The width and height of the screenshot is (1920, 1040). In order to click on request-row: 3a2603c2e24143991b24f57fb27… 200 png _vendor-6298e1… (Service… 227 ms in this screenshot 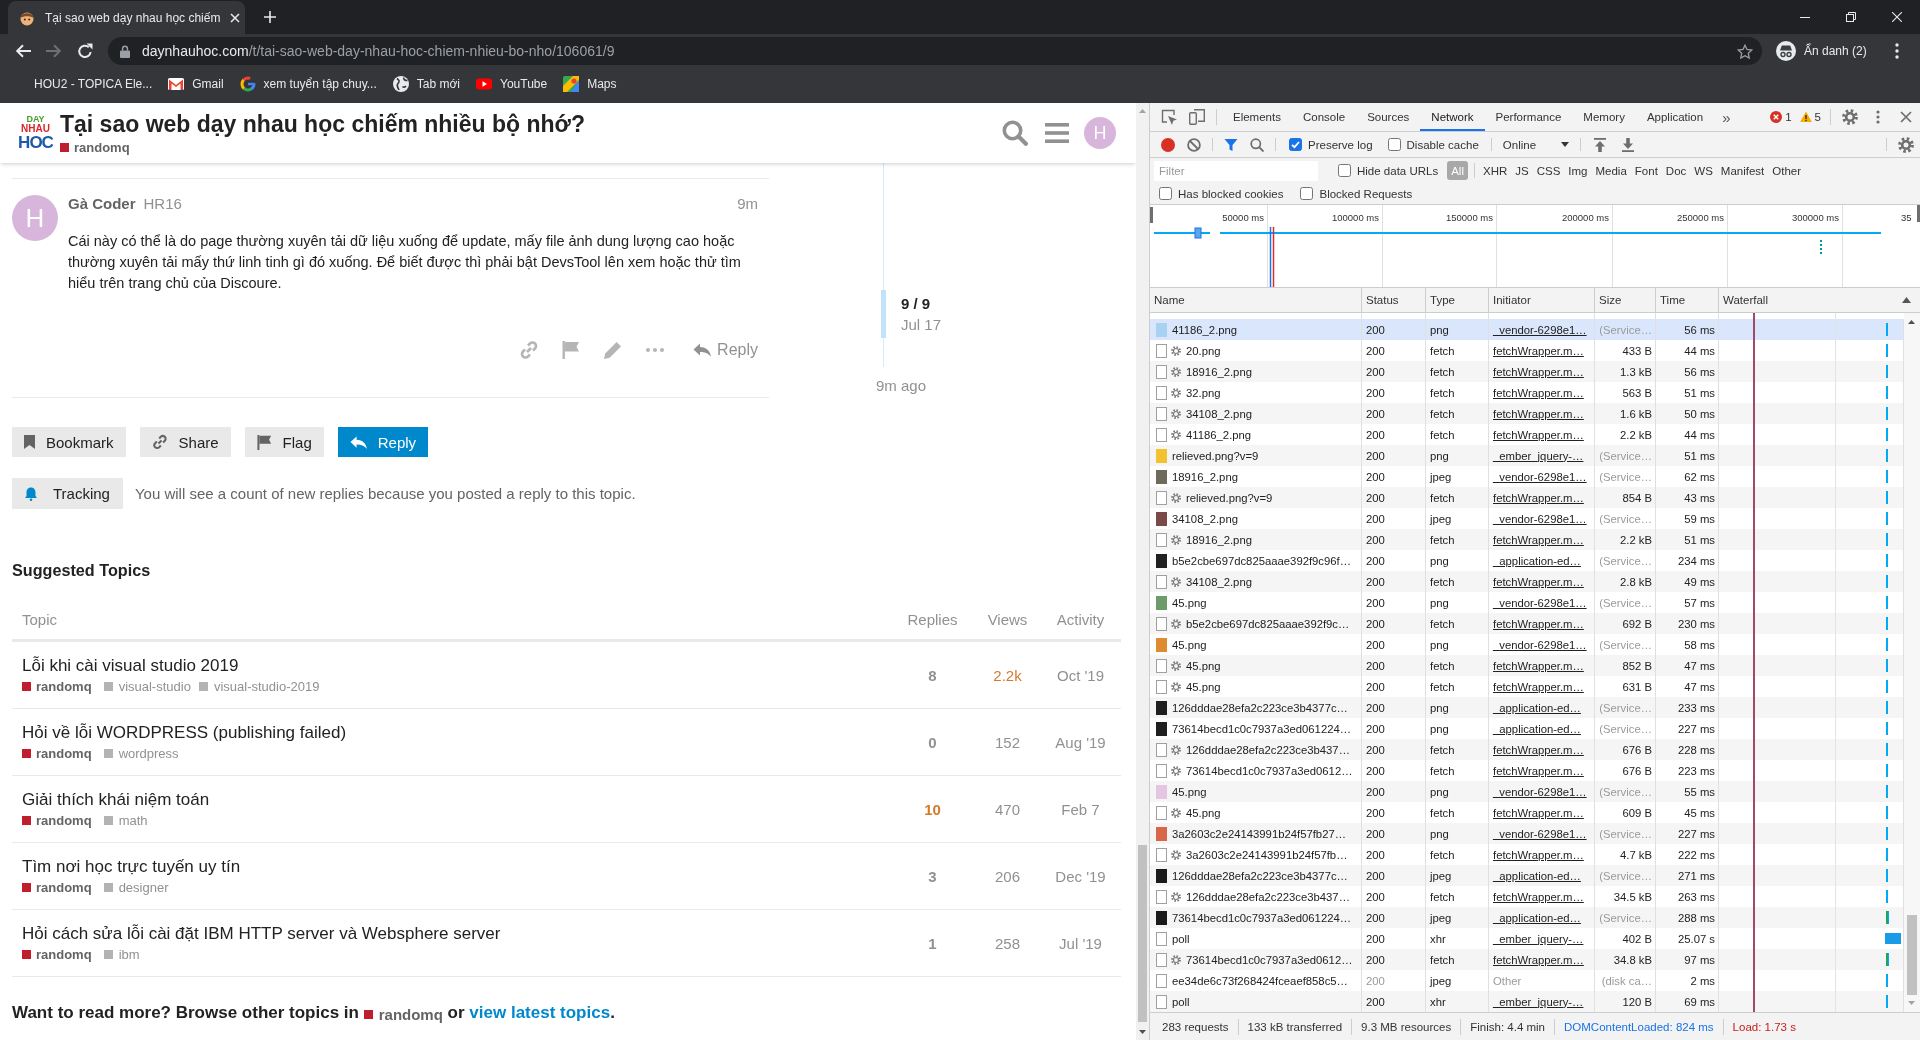, I will do `click(1527, 833)`.